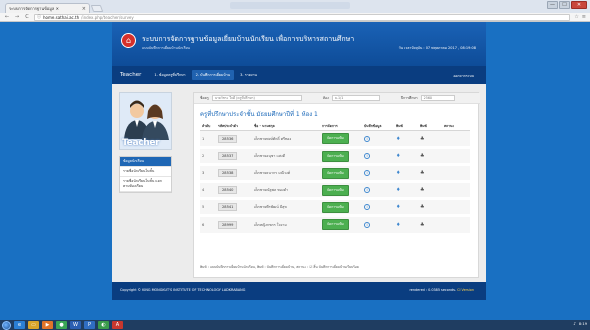 The height and width of the screenshot is (330, 590). Describe the element at coordinates (141, 143) in the screenshot. I see `avatar-caption: Teacher` at that location.